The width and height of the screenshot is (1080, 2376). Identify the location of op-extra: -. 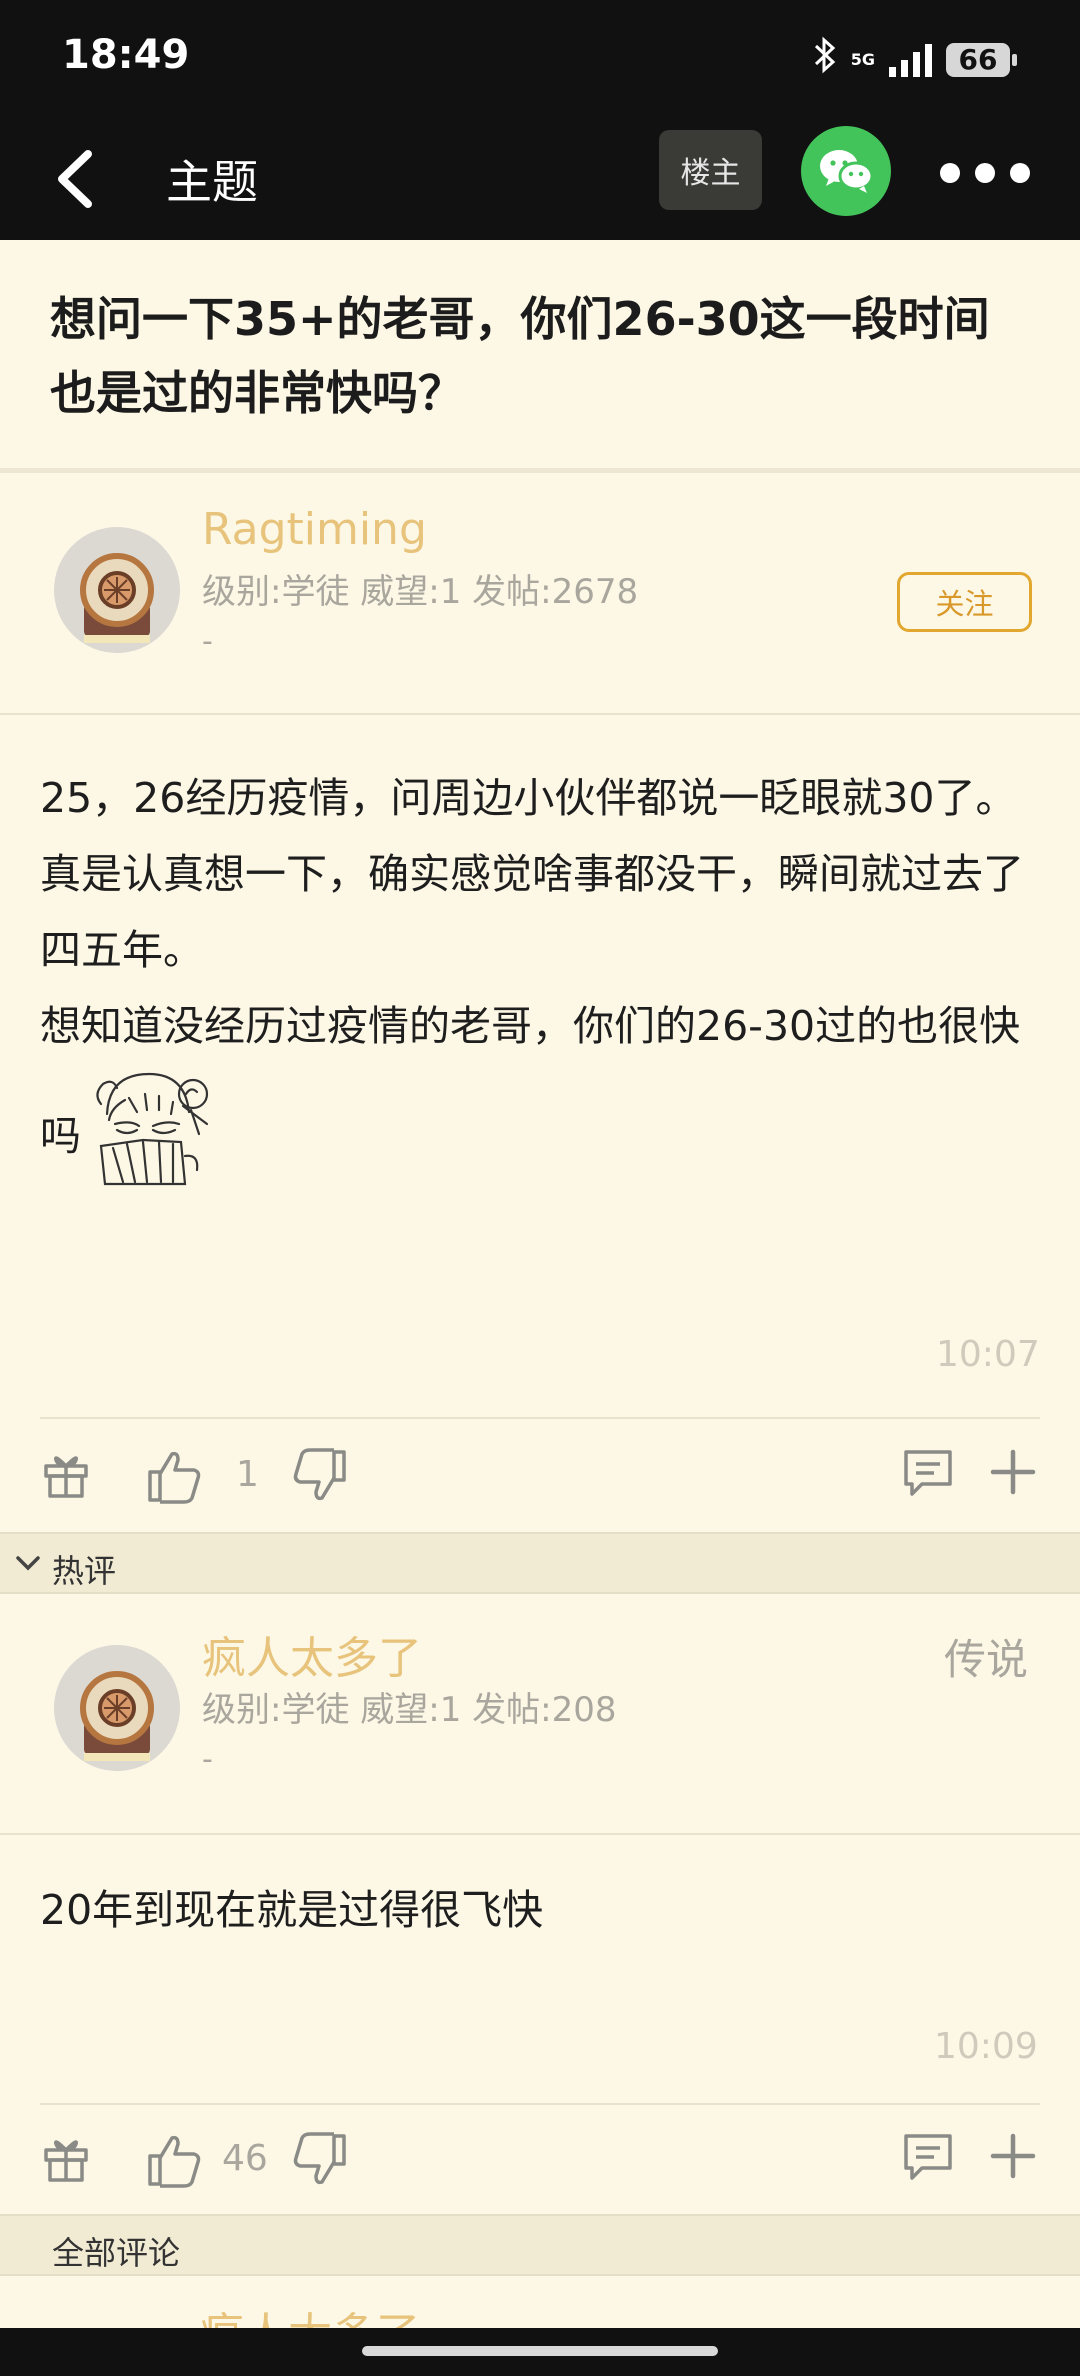
(207, 641).